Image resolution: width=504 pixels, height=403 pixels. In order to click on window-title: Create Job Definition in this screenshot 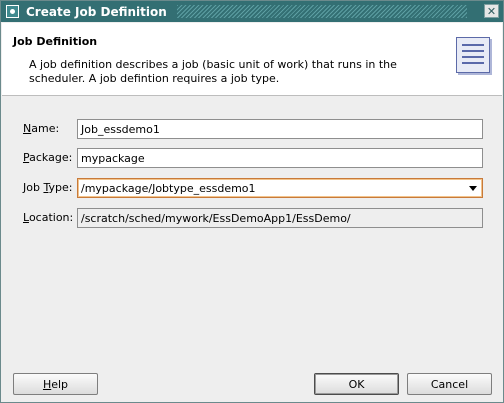, I will do `click(96, 11)`.